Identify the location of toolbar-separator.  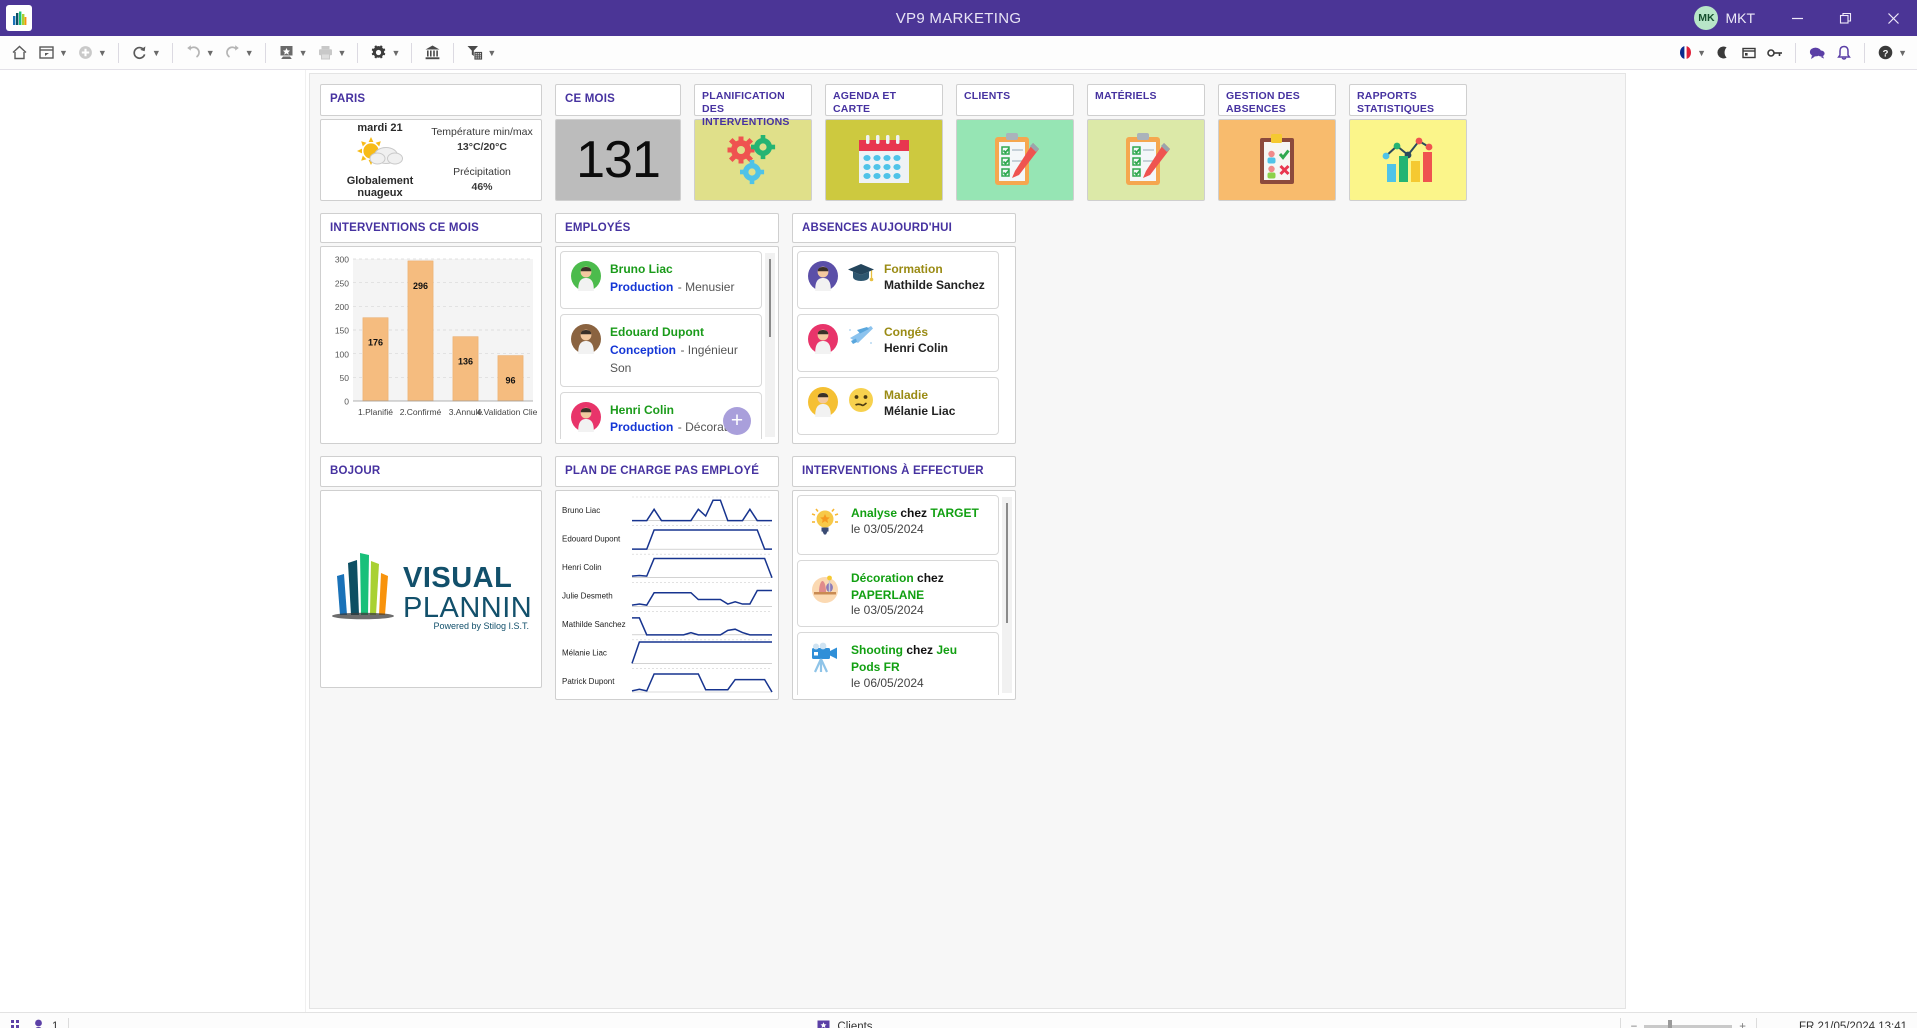
(172, 52).